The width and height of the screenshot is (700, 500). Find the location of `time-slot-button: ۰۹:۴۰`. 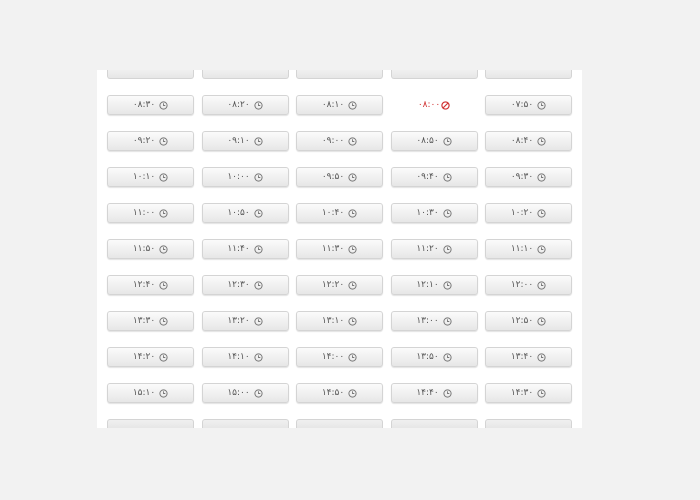

time-slot-button: ۰۹:۴۰ is located at coordinates (434, 177).